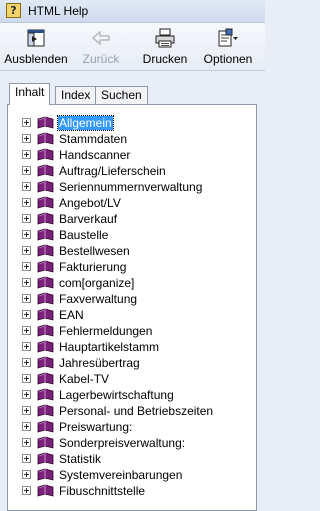 This screenshot has width=320, height=511. I want to click on hide-button: Ausblenden, so click(36, 46).